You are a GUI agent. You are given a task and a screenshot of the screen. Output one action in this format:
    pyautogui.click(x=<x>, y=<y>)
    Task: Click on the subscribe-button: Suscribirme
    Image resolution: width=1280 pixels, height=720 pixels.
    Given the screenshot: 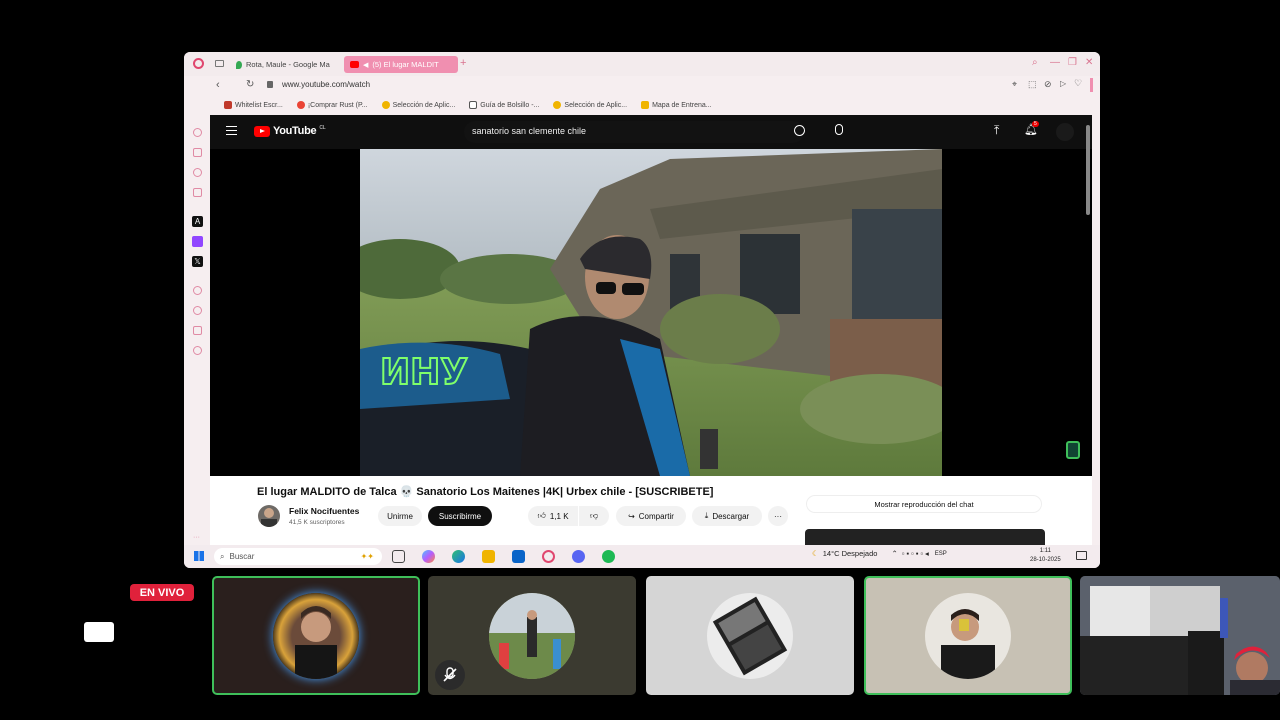 What is the action you would take?
    pyautogui.click(x=460, y=516)
    